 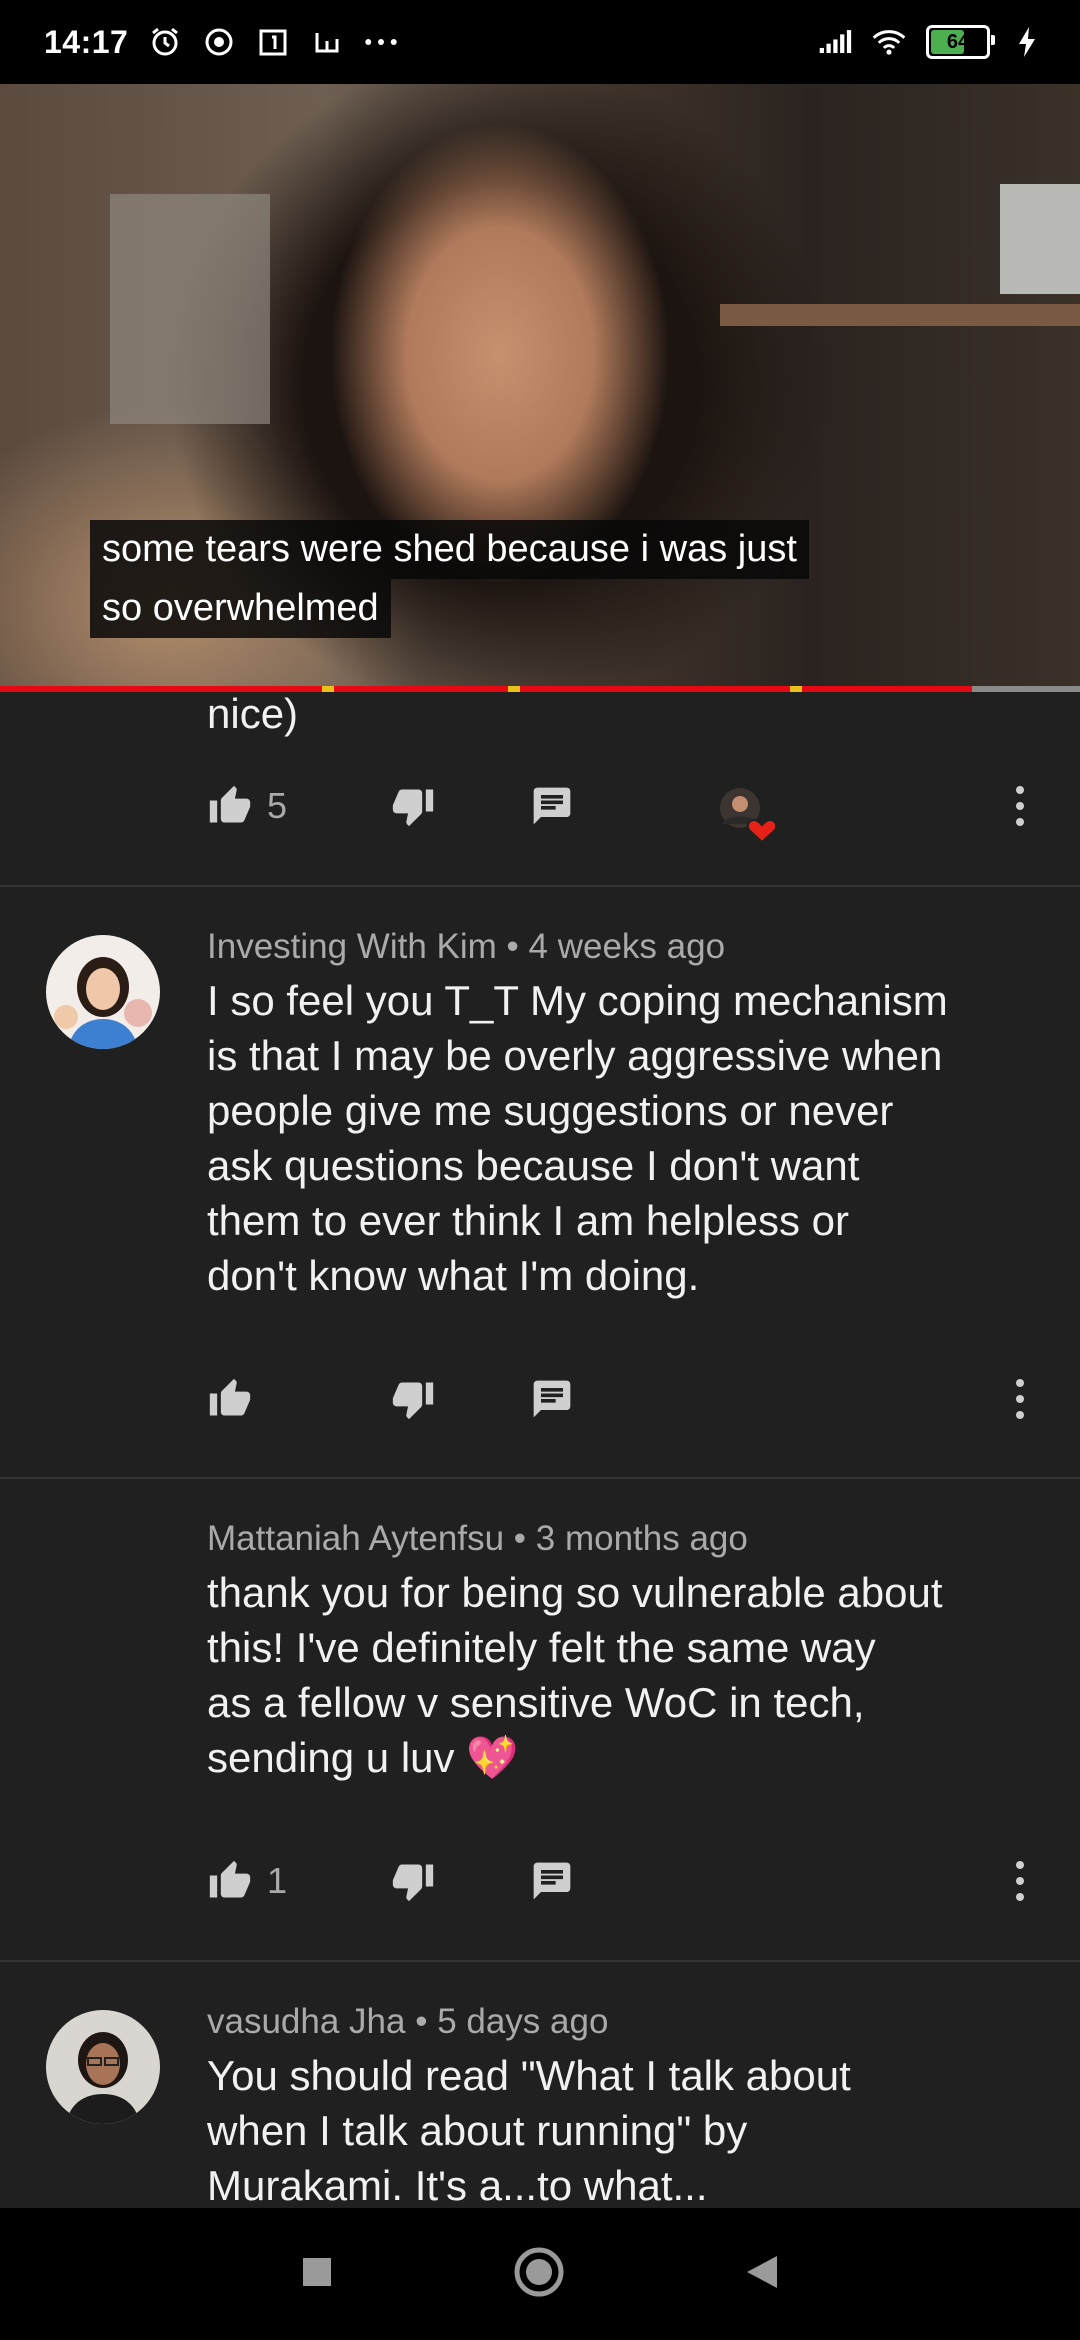 I want to click on battery-level: 64, so click(x=958, y=41).